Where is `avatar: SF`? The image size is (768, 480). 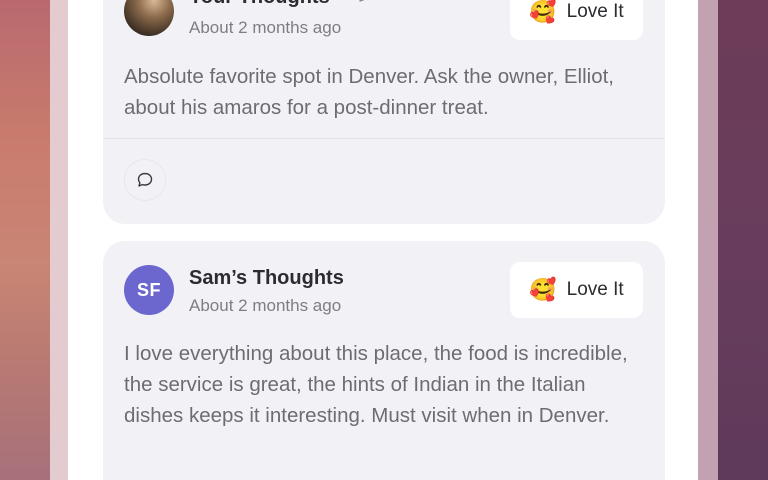
avatar: SF is located at coordinates (149, 290).